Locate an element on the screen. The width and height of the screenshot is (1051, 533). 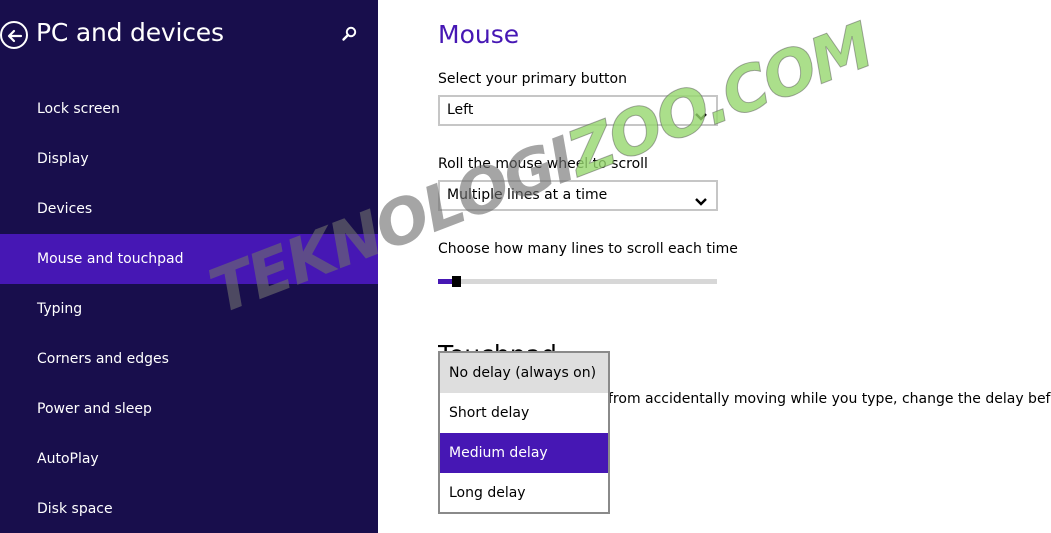
sidebar-item-mouse-and-touchpad: Mouse and touchpad is located at coordinates (189, 259).